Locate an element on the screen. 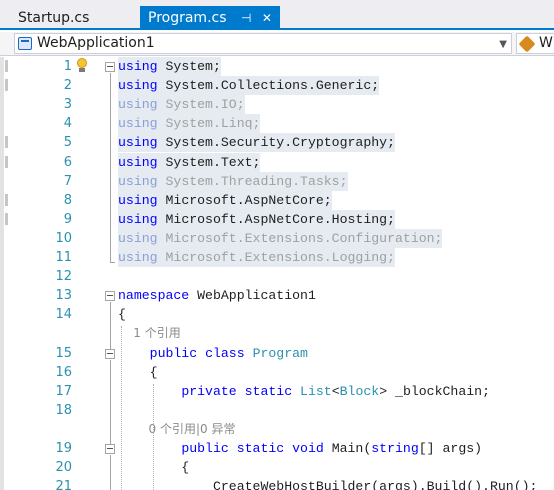 The height and width of the screenshot is (490, 554). line-number: 20 is located at coordinates (63, 468).